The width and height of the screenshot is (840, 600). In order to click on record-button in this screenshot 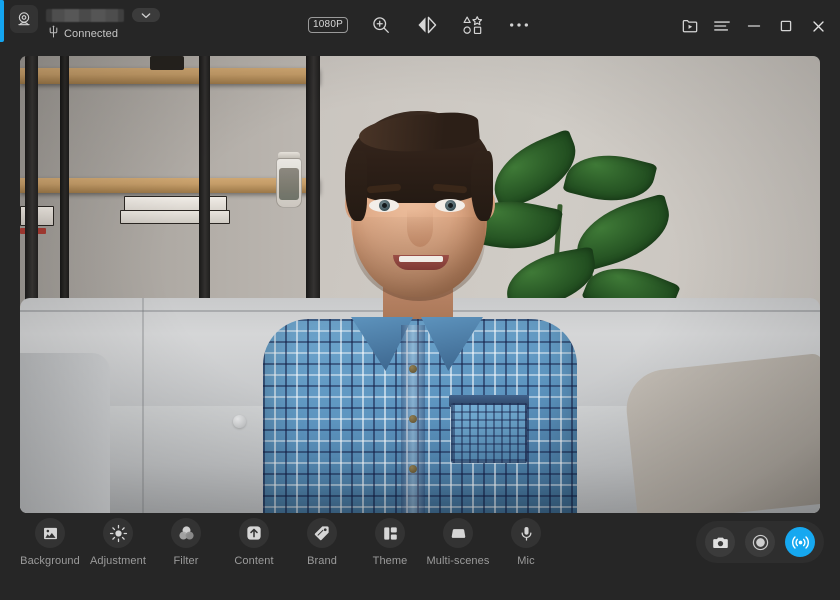, I will do `click(760, 542)`.